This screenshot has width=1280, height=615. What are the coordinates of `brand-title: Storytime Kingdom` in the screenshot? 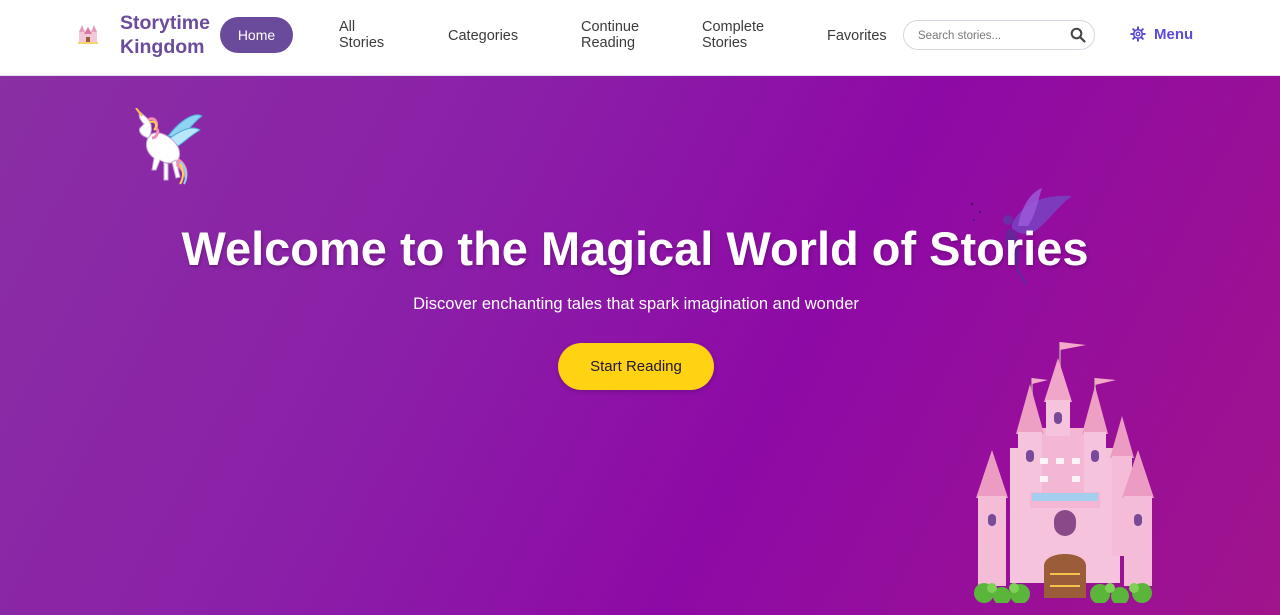 It's located at (172, 35).